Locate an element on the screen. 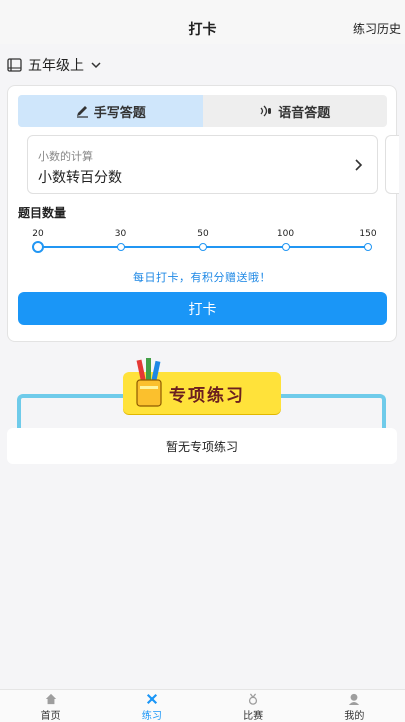  nav-home-label: 首页 is located at coordinates (50, 716).